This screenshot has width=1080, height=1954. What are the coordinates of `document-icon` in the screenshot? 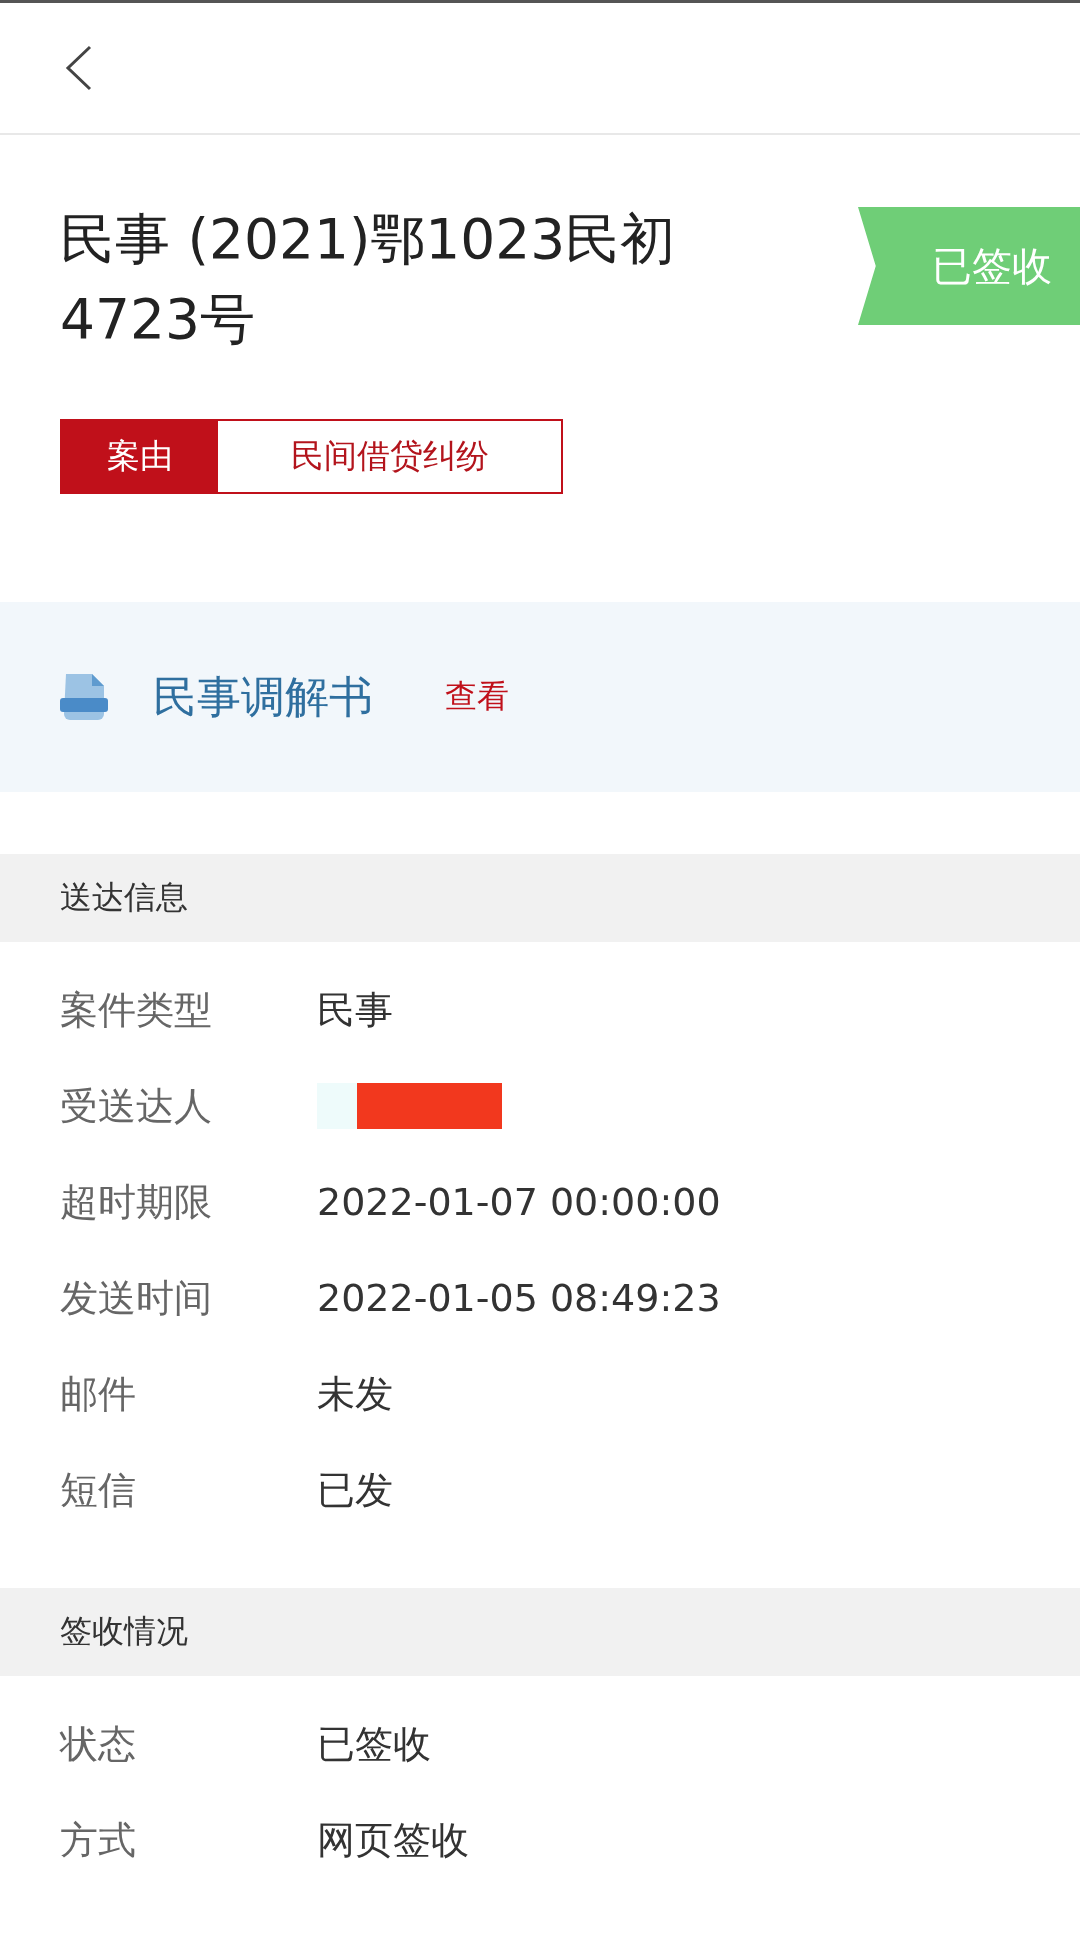 It's located at (84, 697).